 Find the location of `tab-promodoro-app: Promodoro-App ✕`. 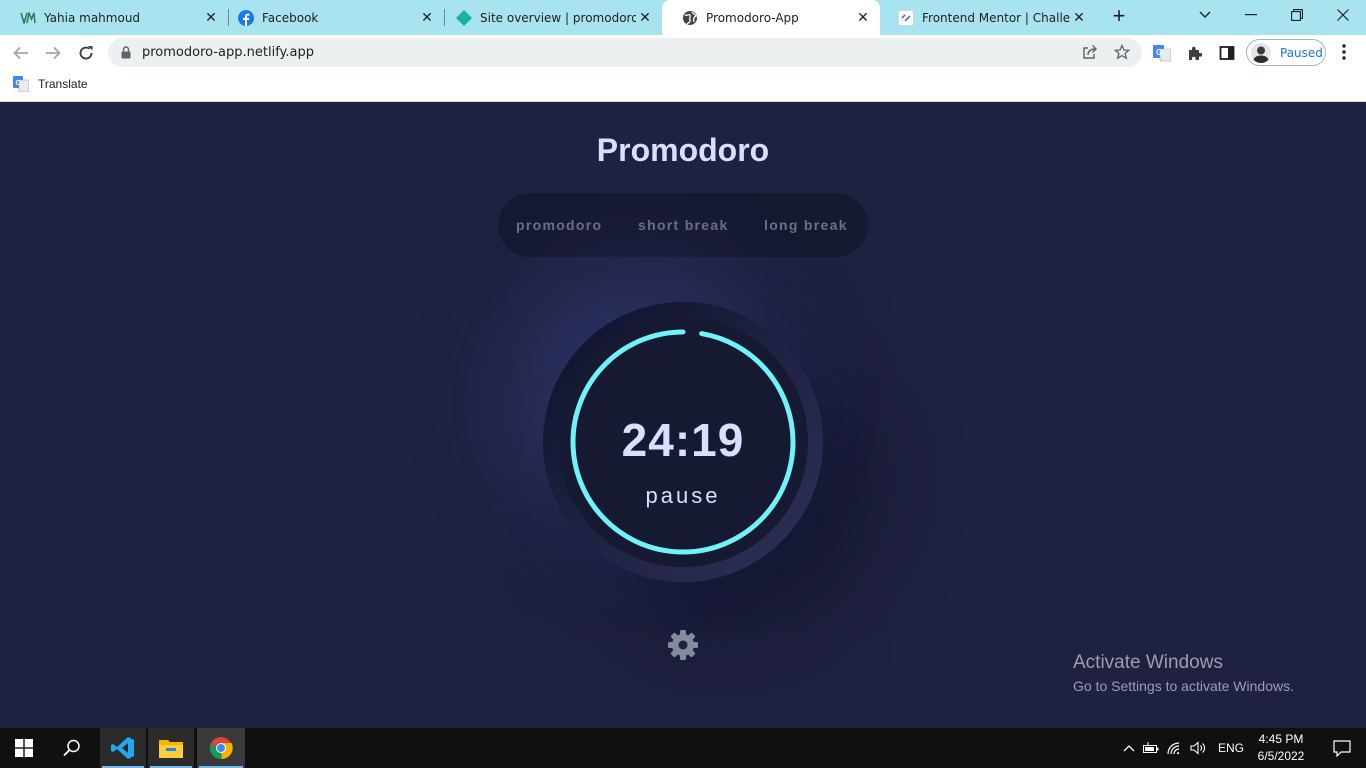

tab-promodoro-app: Promodoro-App ✕ is located at coordinates (771, 17).